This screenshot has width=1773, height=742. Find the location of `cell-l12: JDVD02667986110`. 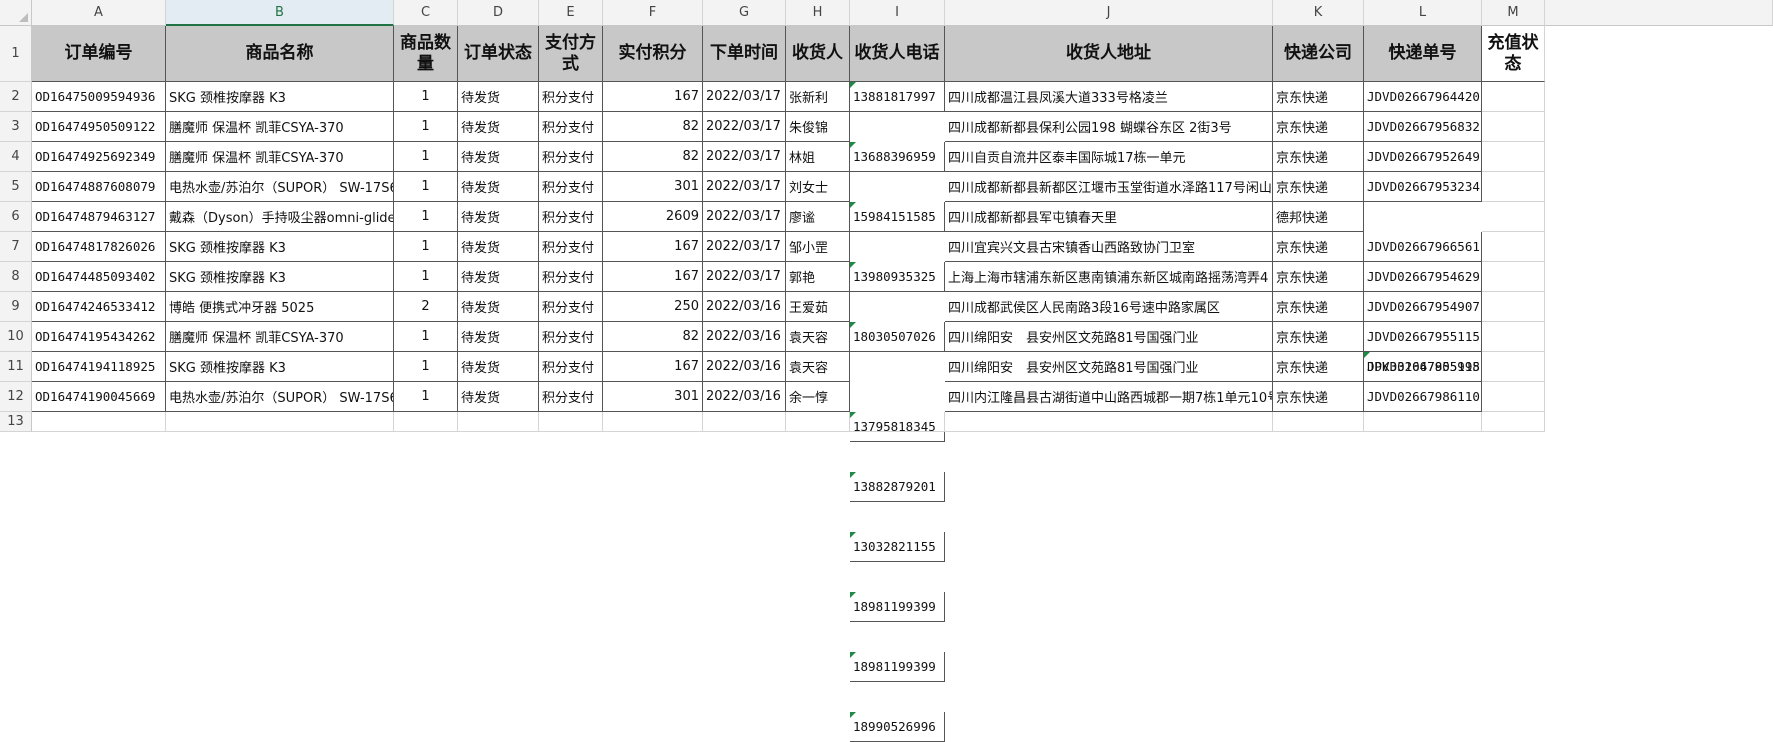

cell-l12: JDVD02667986110 is located at coordinates (1423, 397).